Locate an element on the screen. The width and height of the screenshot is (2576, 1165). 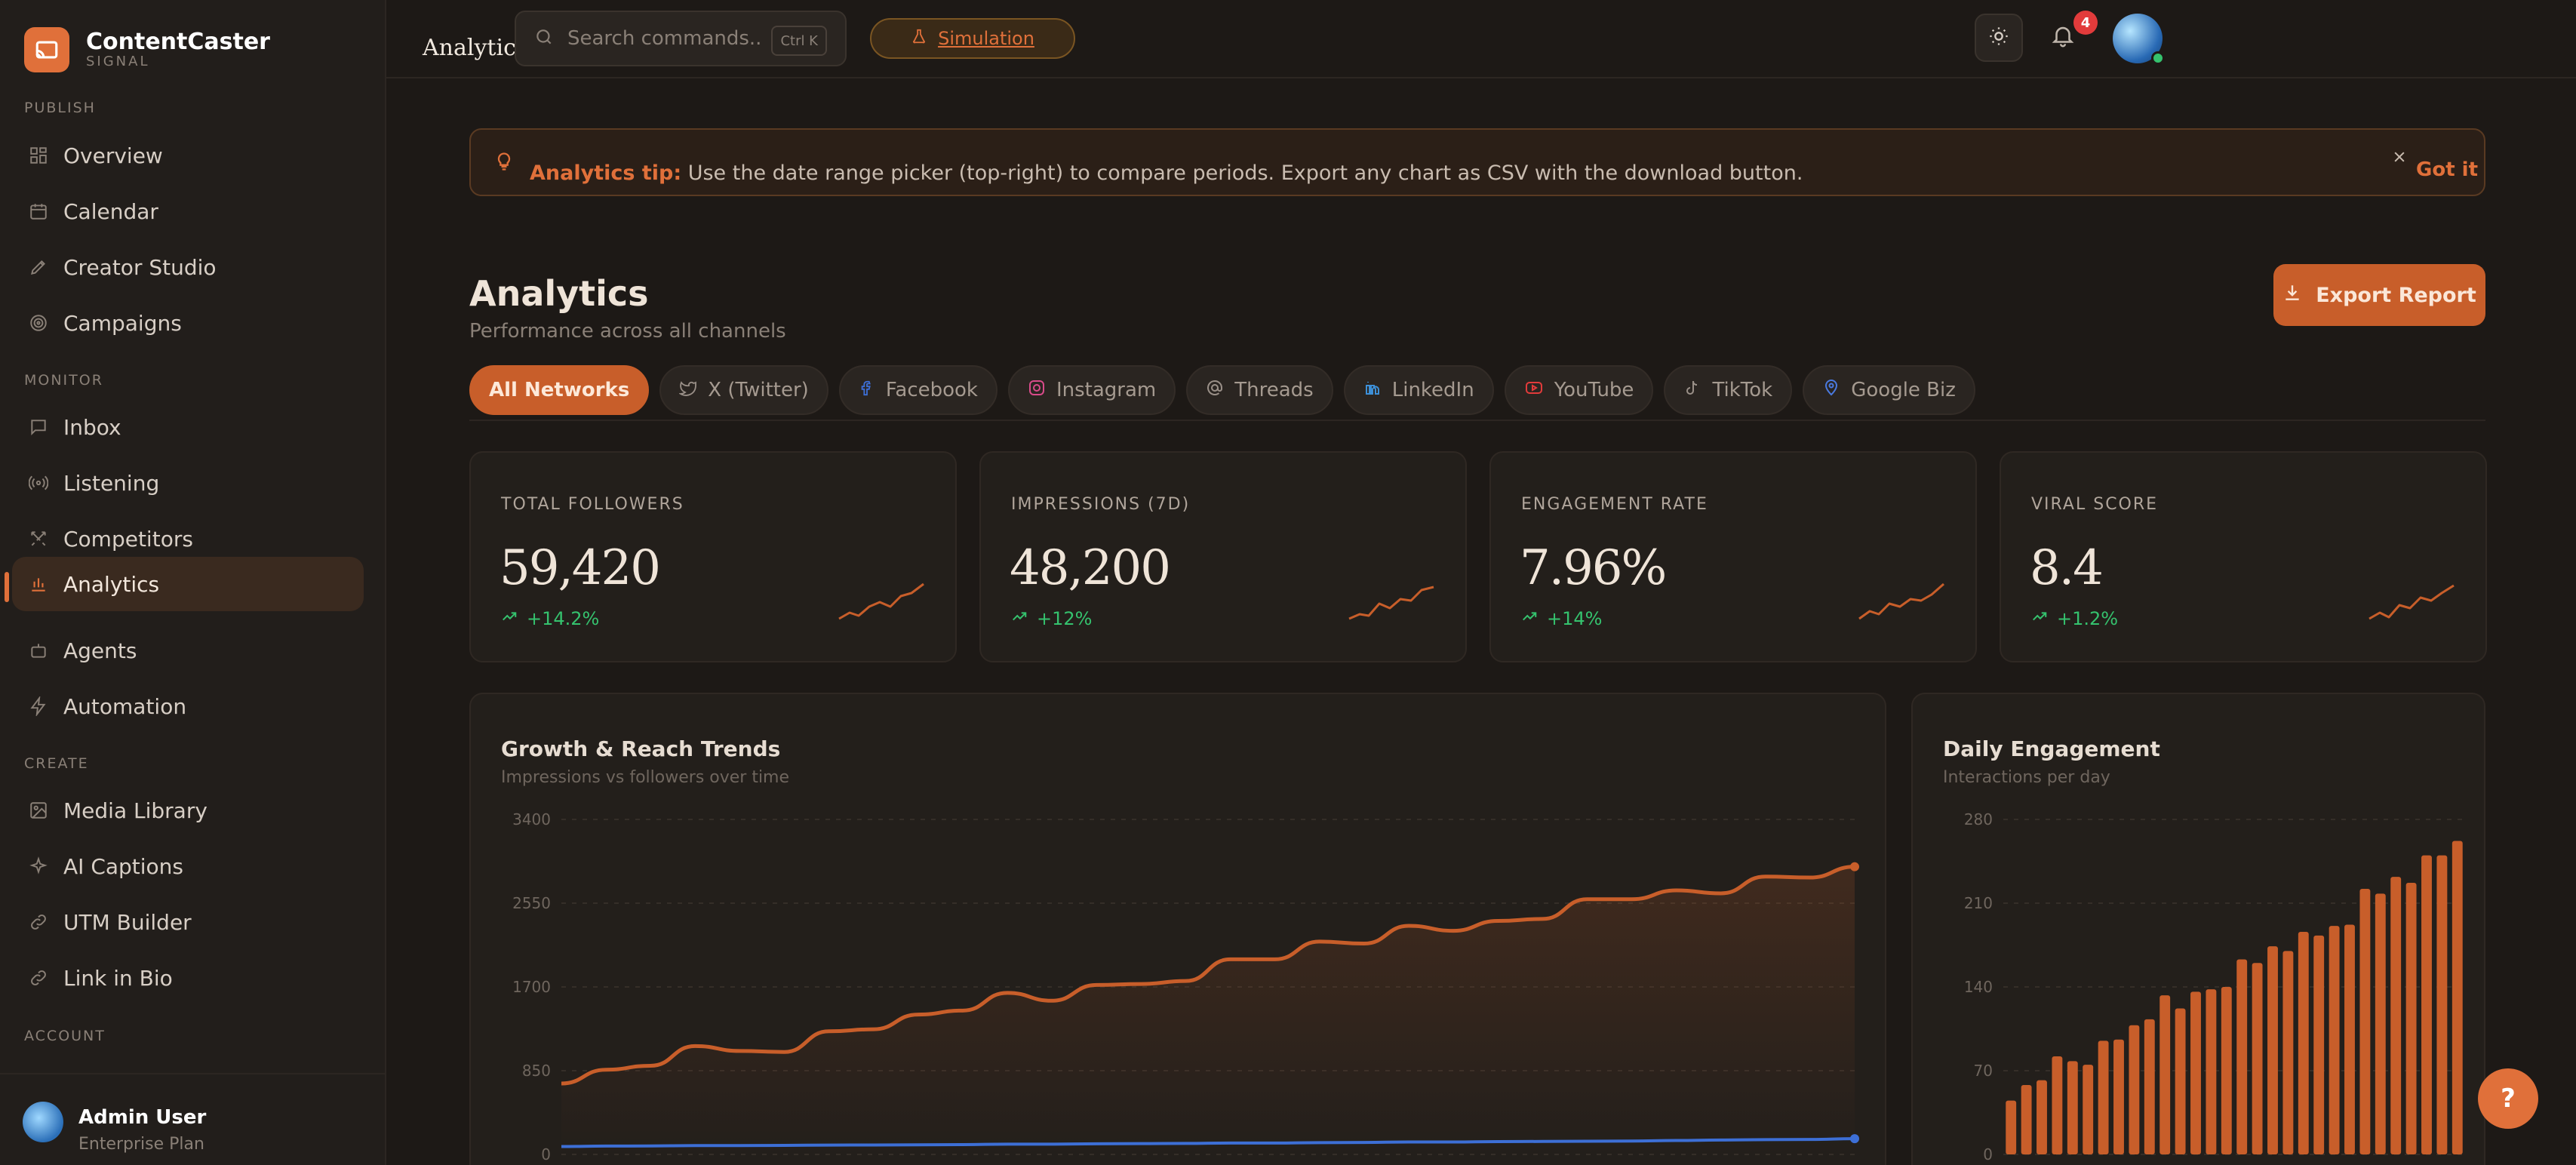
map-pin-icon is located at coordinates (1831, 390).